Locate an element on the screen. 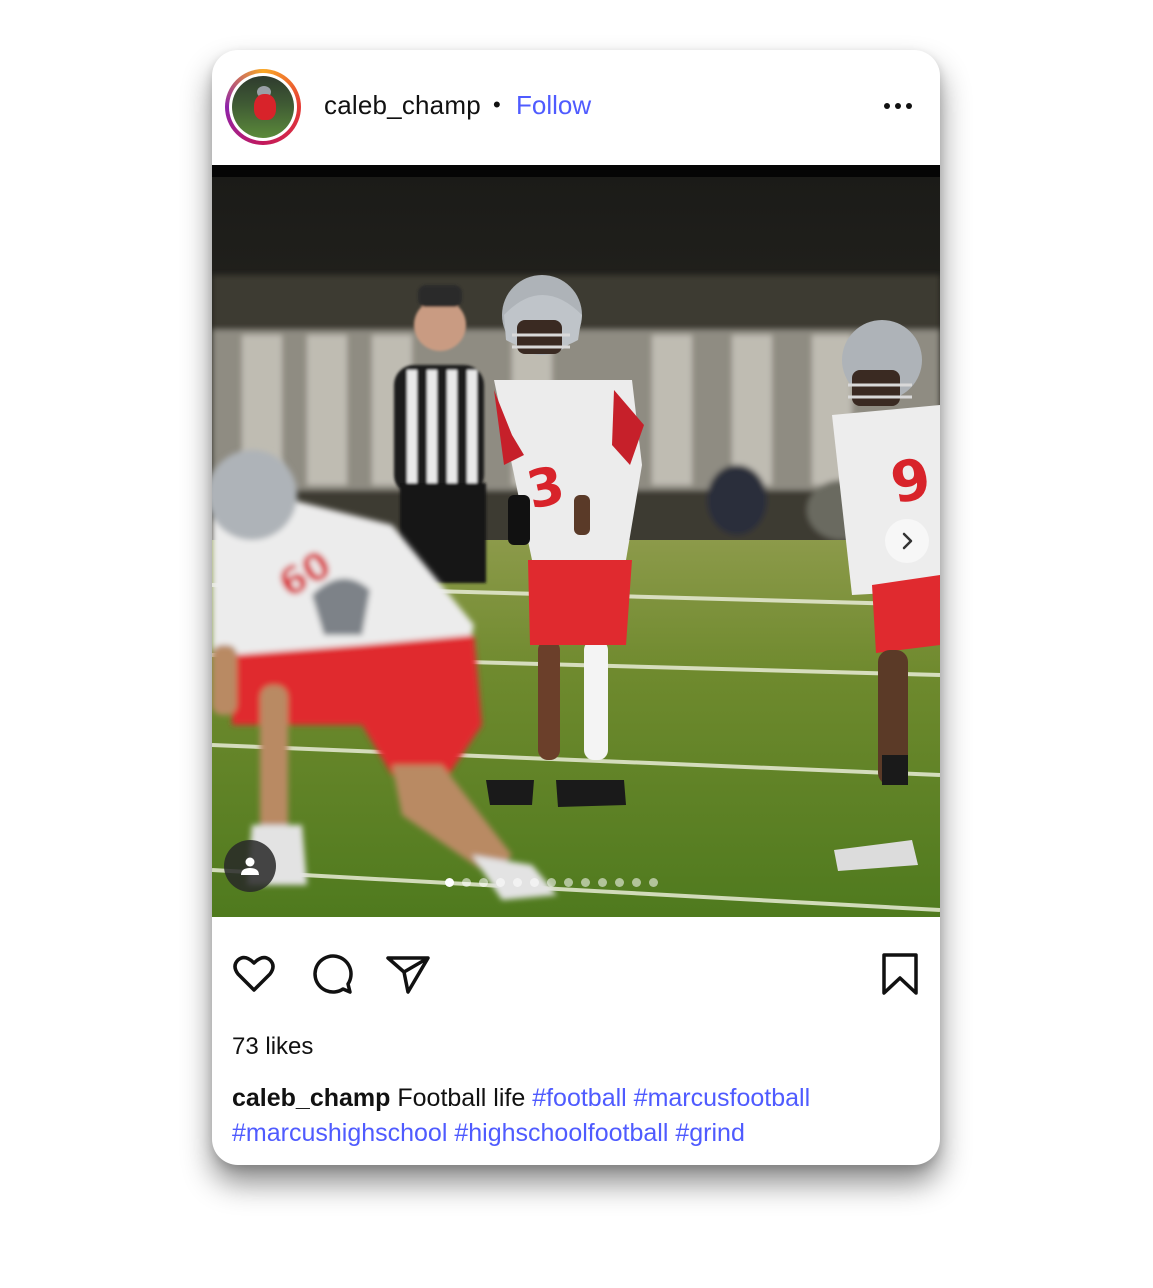 This screenshot has width=1153, height=1288. avatar-image is located at coordinates (263, 107).